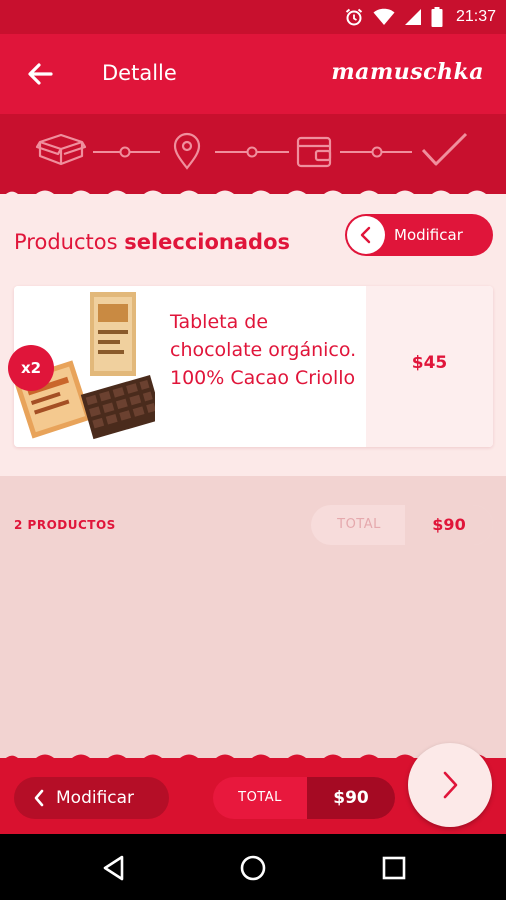 The height and width of the screenshot is (900, 506). What do you see at coordinates (207, 242) in the screenshot?
I see `section-title-bold: seleccionados` at bounding box center [207, 242].